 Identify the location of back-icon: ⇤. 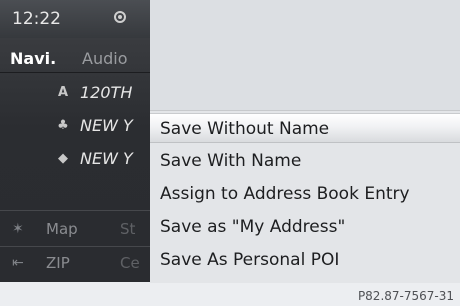
(18, 263).